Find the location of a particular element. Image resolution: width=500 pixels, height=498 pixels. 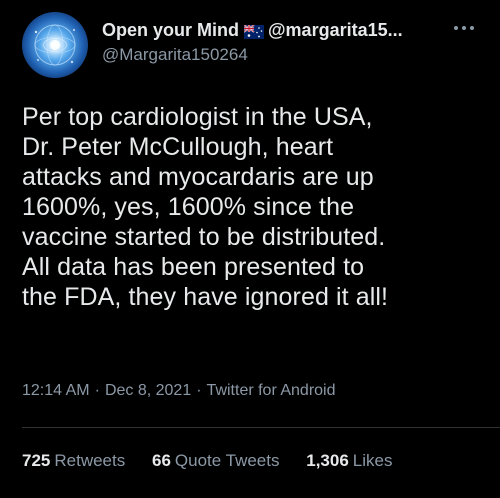

handle: @Margarita150264 is located at coordinates (175, 55).